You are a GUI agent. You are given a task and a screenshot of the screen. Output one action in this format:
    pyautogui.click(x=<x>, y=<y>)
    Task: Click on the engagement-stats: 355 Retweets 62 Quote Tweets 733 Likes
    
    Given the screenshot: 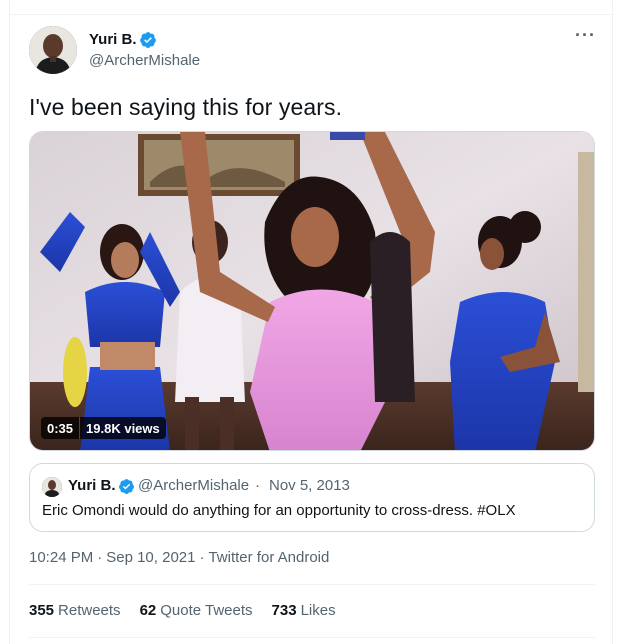 What is the action you would take?
    pyautogui.click(x=182, y=610)
    